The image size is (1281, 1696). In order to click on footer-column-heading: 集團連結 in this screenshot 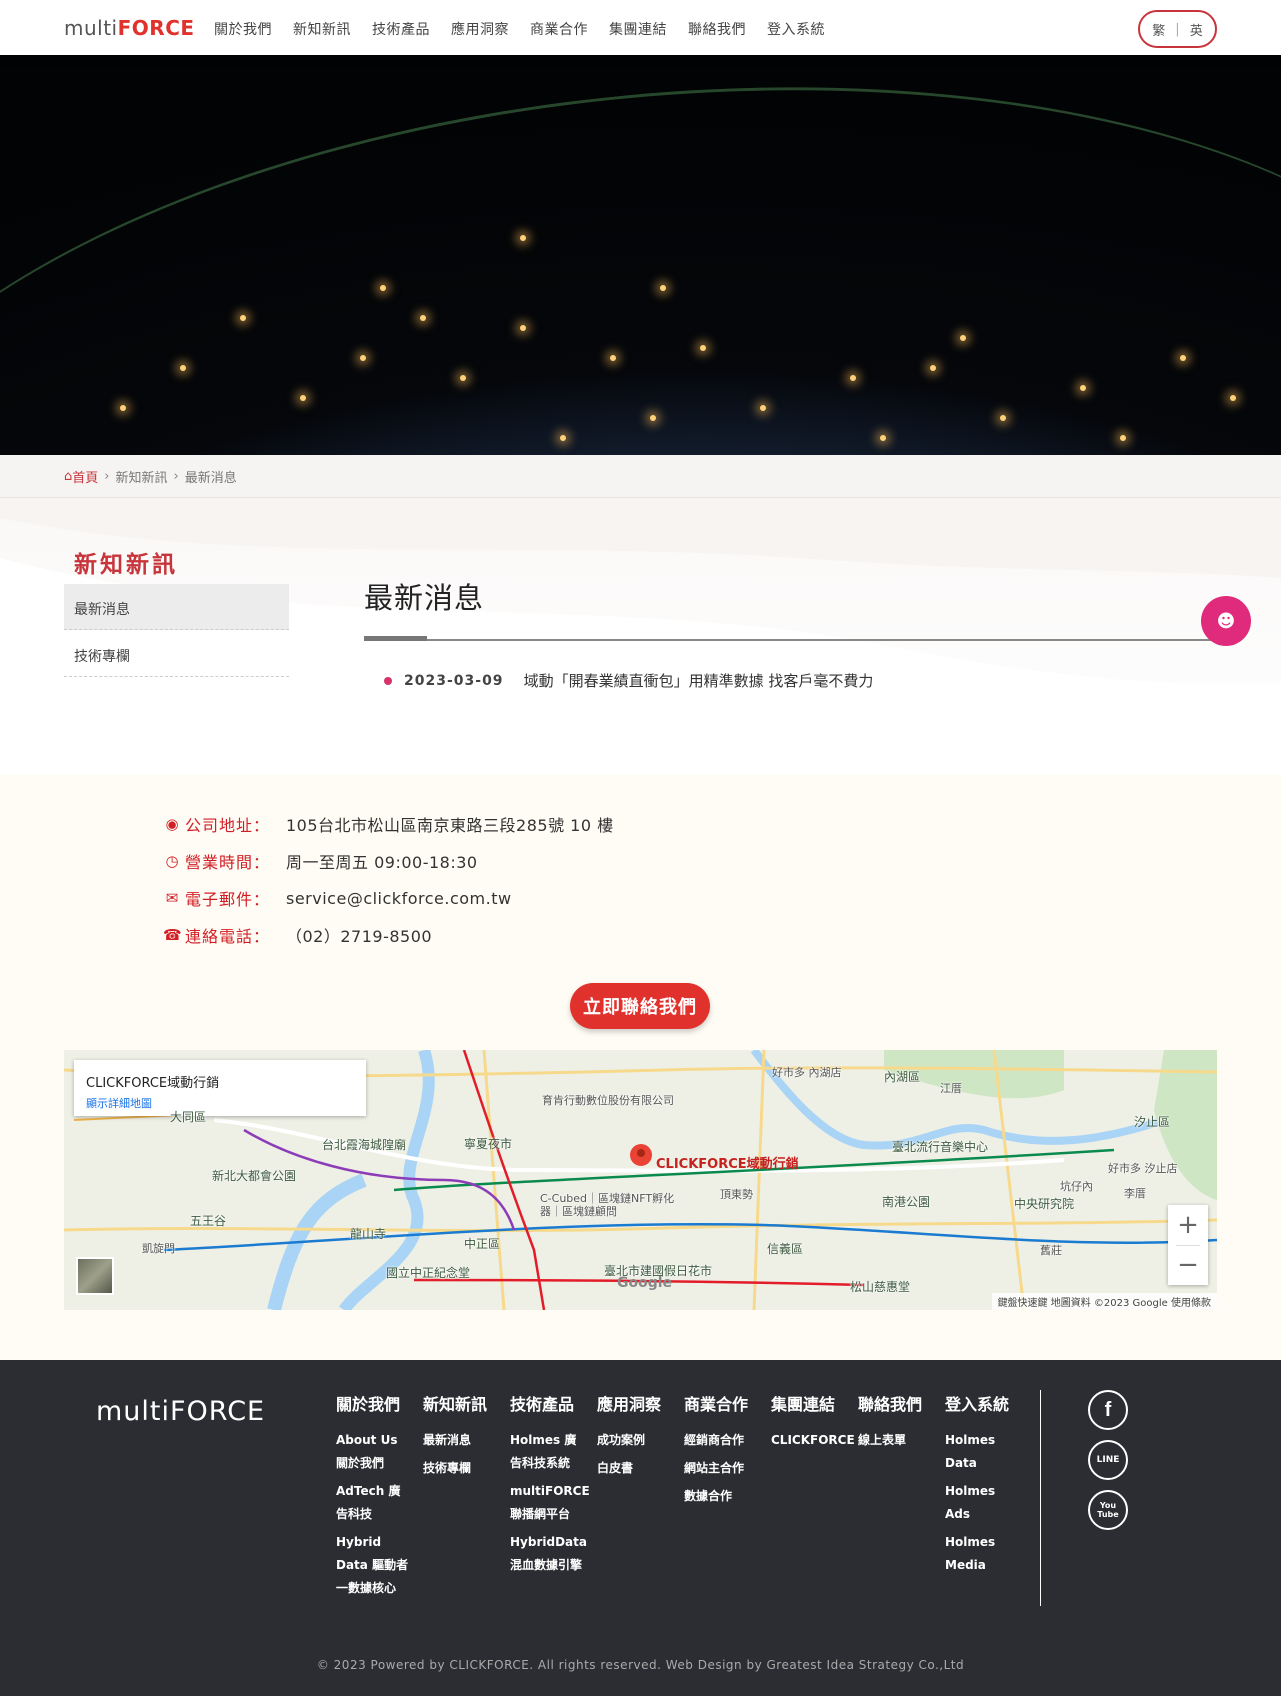, I will do `click(808, 1403)`.